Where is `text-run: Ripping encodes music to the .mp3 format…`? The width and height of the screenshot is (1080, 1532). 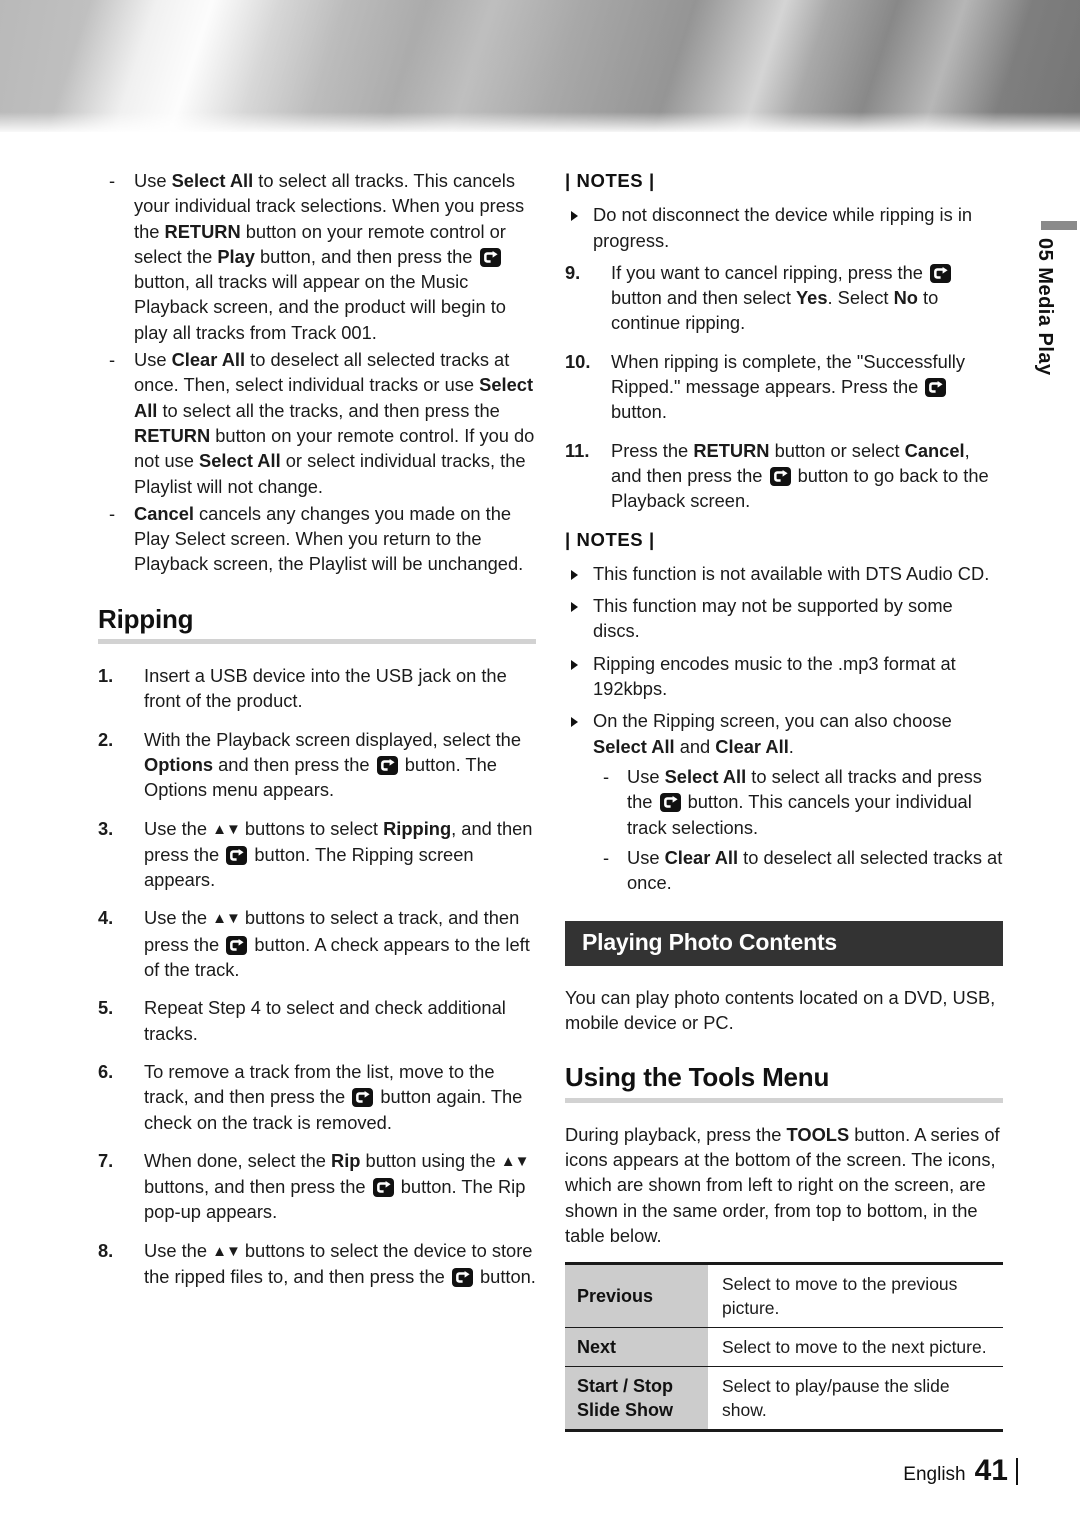
text-run: Ripping encodes music to the .mp3 format… is located at coordinates (774, 676).